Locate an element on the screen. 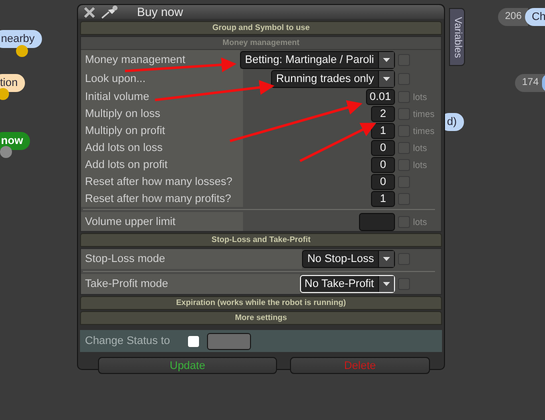  dropdown: No Take-Profit is located at coordinates (347, 284).